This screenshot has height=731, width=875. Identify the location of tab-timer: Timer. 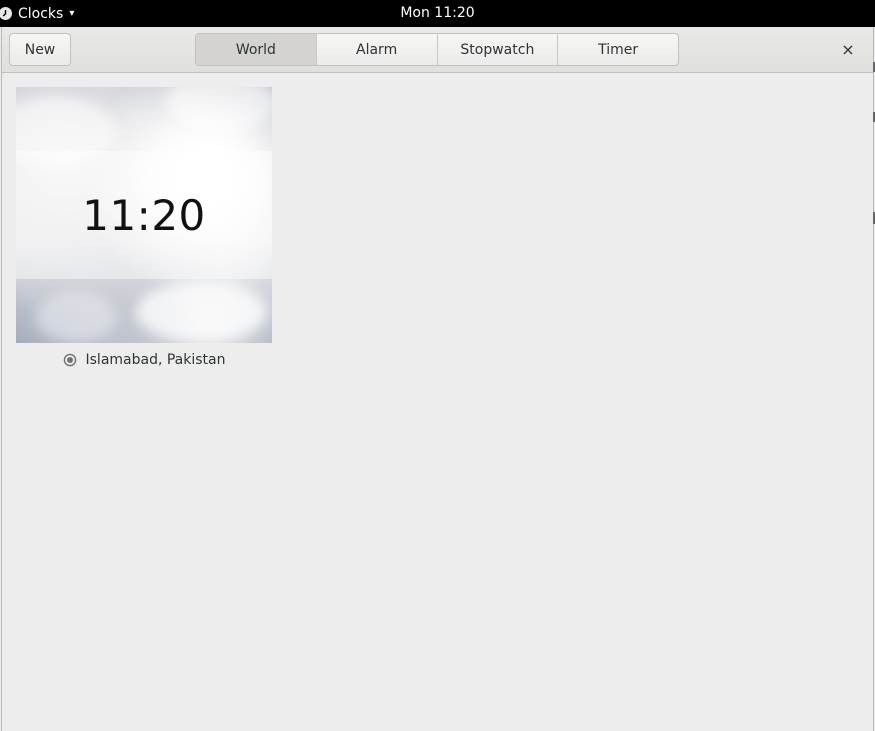
(617, 49).